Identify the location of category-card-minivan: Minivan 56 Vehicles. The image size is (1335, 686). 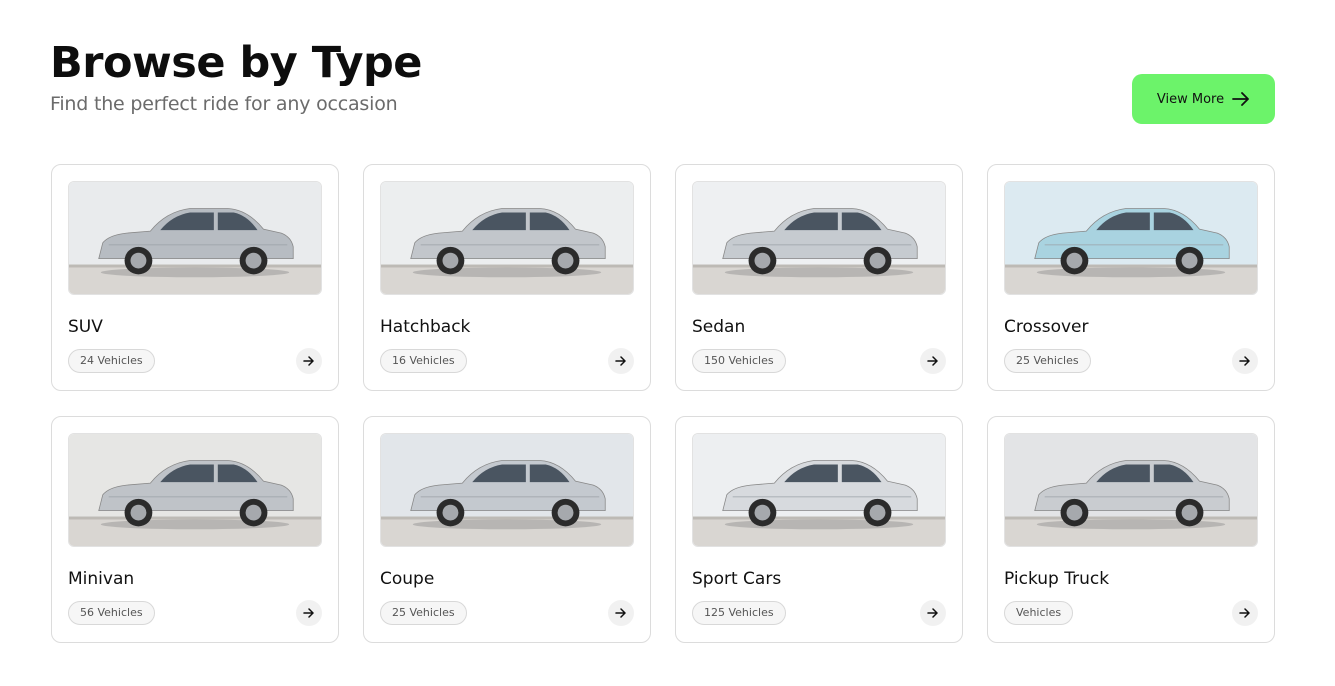
(195, 529).